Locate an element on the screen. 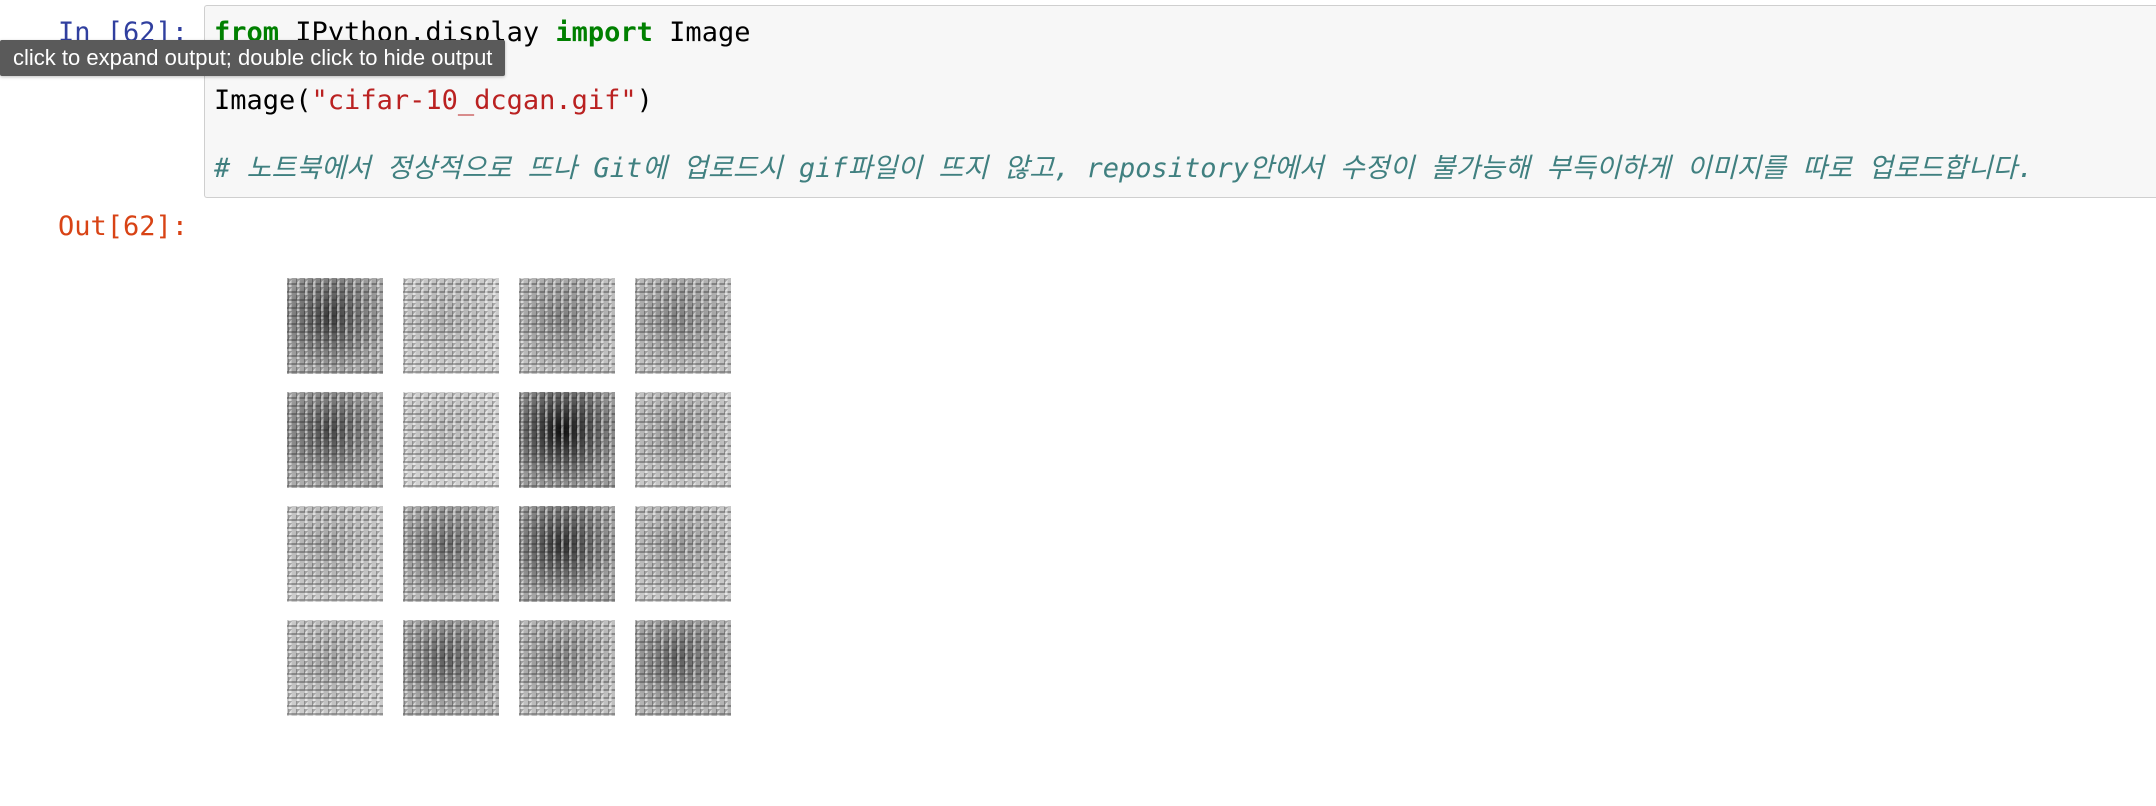 This screenshot has height=806, width=2156. code-line-image-call: Image("cifar-10_dcgan.gif") is located at coordinates (433, 101).